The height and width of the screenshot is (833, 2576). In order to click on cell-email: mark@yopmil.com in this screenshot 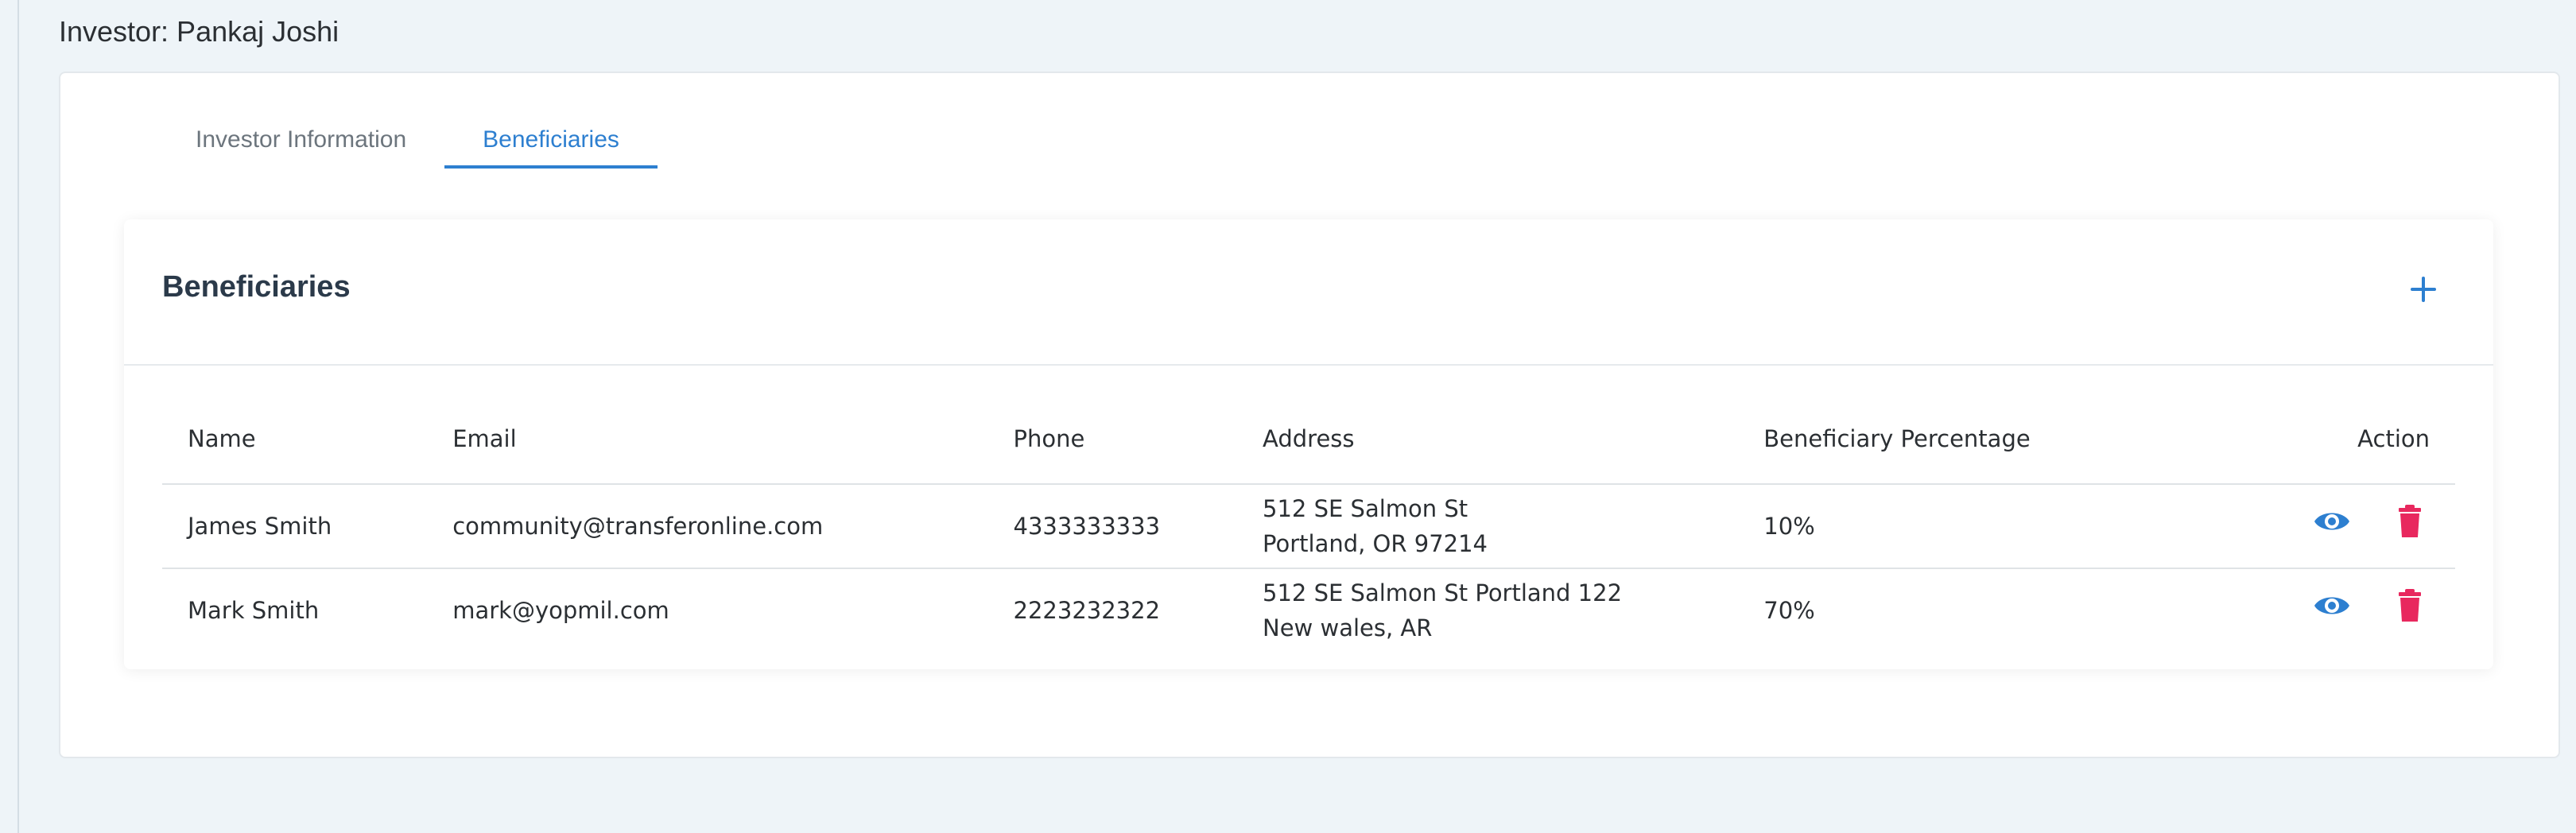, I will do `click(561, 610)`.